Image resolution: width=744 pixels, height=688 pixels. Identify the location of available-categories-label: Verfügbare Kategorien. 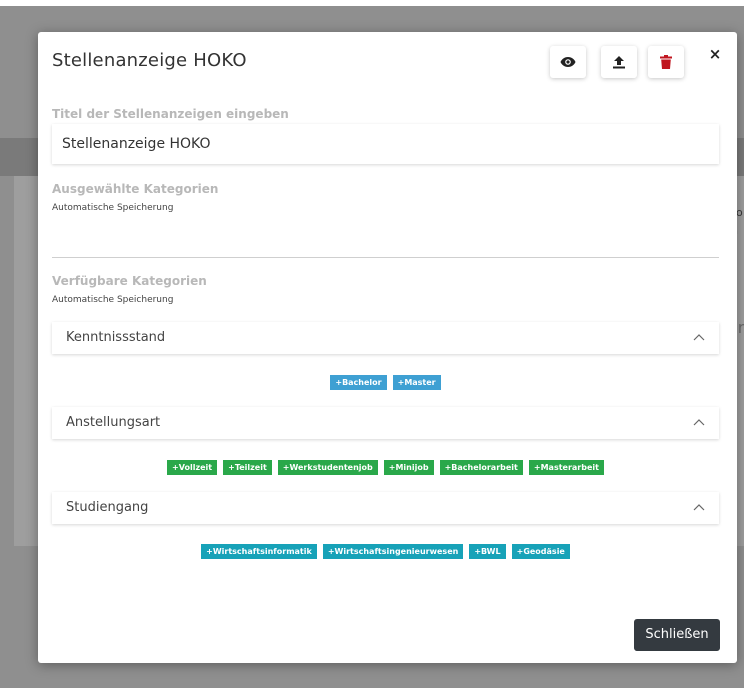
(129, 281).